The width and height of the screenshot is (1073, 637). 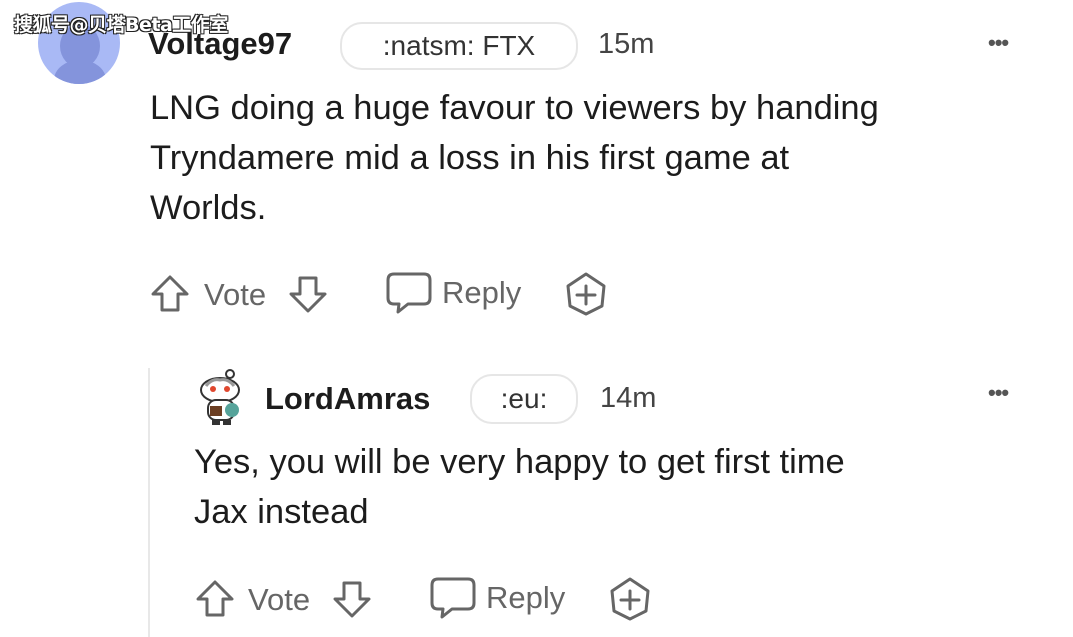 I want to click on comment-timestamp: 14m, so click(x=628, y=398).